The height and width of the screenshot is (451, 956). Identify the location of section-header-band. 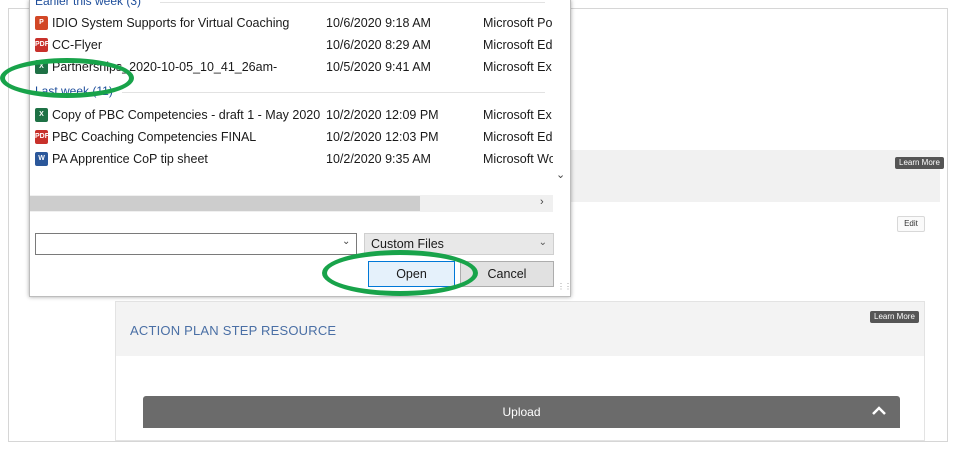
(755, 176).